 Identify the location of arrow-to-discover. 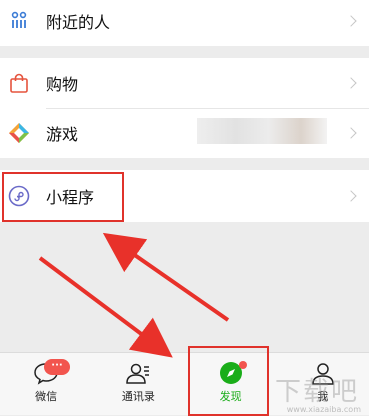
(105, 307).